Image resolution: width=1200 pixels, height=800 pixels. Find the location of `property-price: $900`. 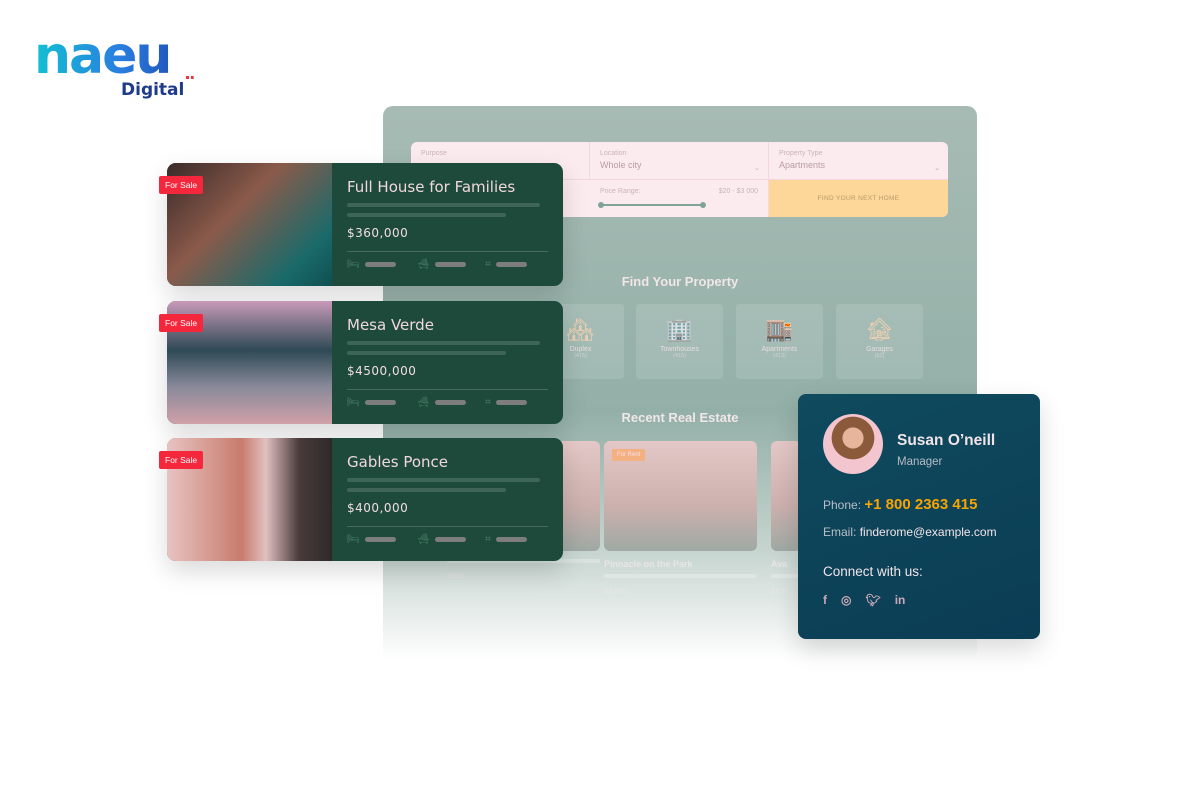

property-price: $900 is located at coordinates (455, 575).